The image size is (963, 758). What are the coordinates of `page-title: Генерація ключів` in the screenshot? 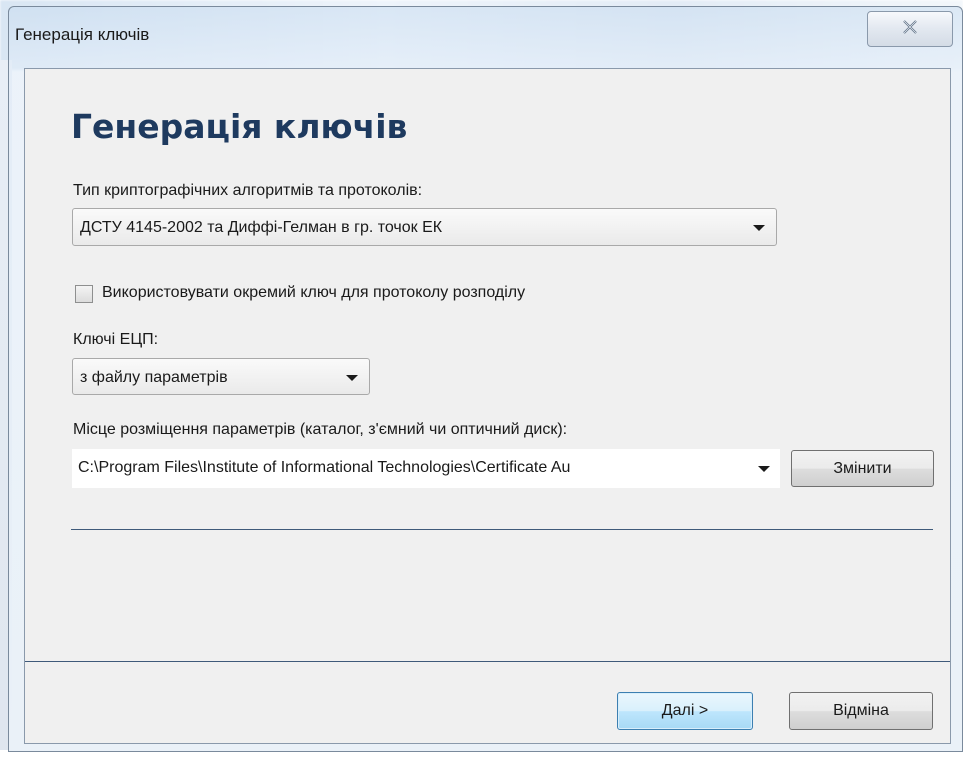 It's located at (239, 126).